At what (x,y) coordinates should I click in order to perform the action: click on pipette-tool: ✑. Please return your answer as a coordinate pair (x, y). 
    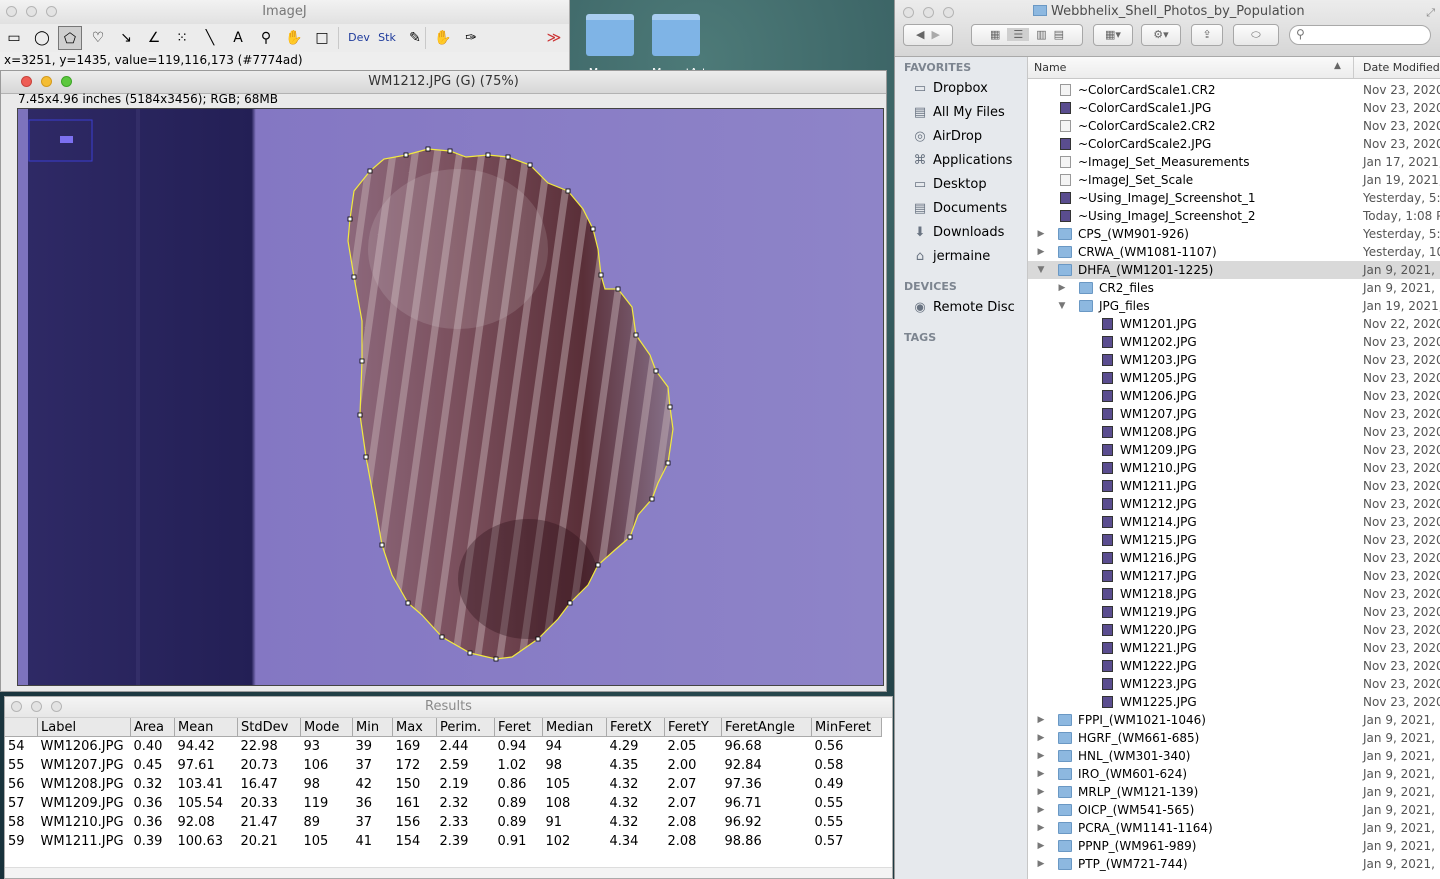
    Looking at the image, I should click on (471, 38).